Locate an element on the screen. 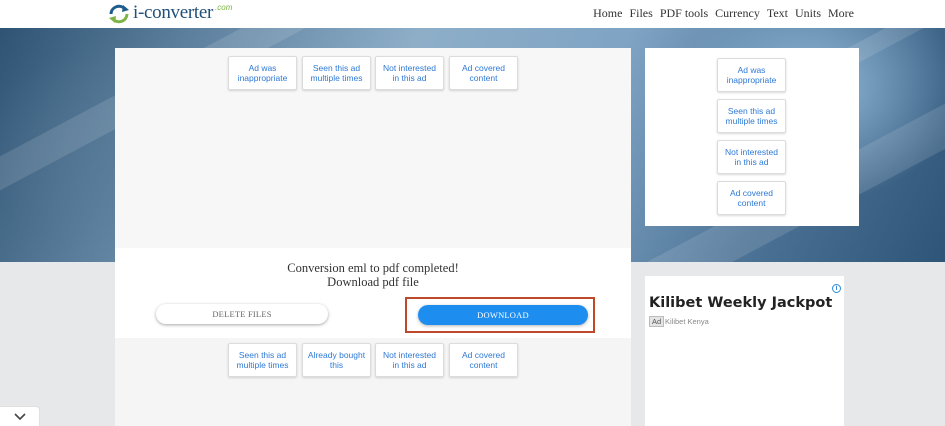 The width and height of the screenshot is (945, 426). conversion-subtitle: Download pdf file is located at coordinates (373, 282).